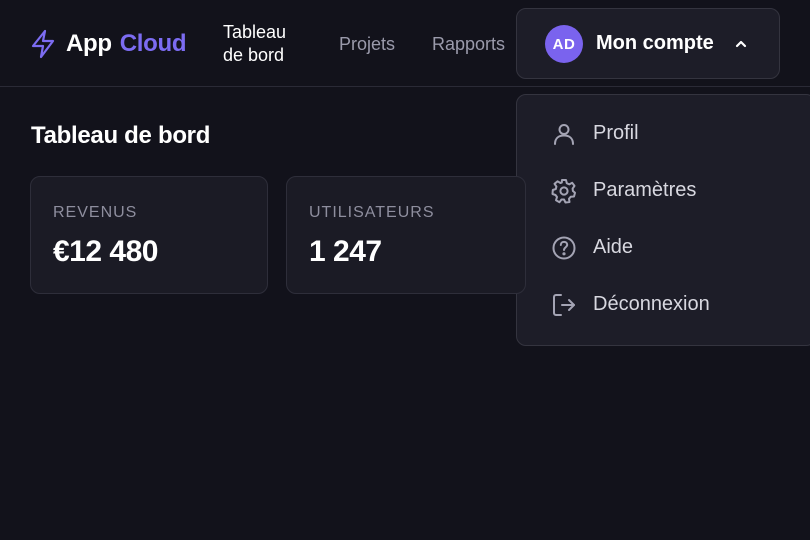 This screenshot has height=540, width=810. Describe the element at coordinates (406, 235) in the screenshot. I see `stat-card-users: UTILISATEURS 1 247` at that location.